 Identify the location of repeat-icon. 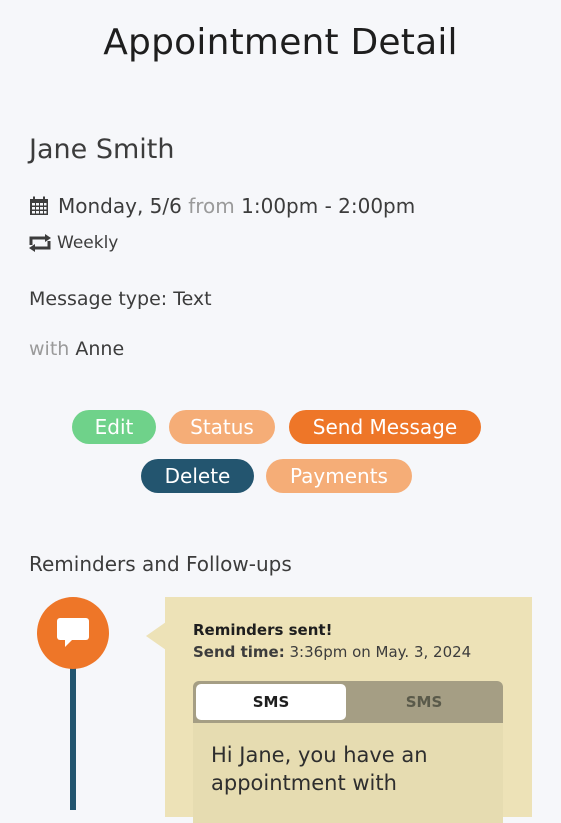
(40, 243).